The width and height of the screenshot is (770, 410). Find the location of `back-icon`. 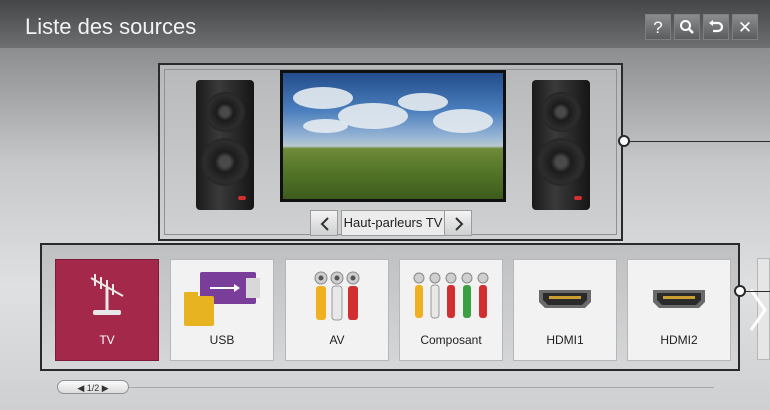

back-icon is located at coordinates (716, 26).